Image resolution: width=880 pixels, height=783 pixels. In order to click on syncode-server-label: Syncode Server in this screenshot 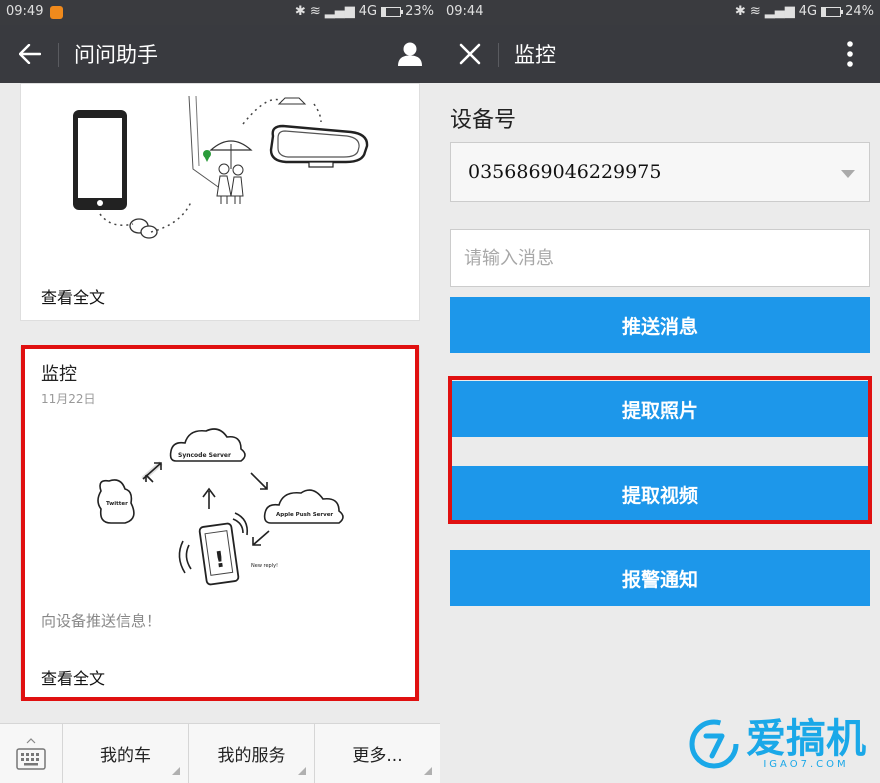, I will do `click(204, 455)`.